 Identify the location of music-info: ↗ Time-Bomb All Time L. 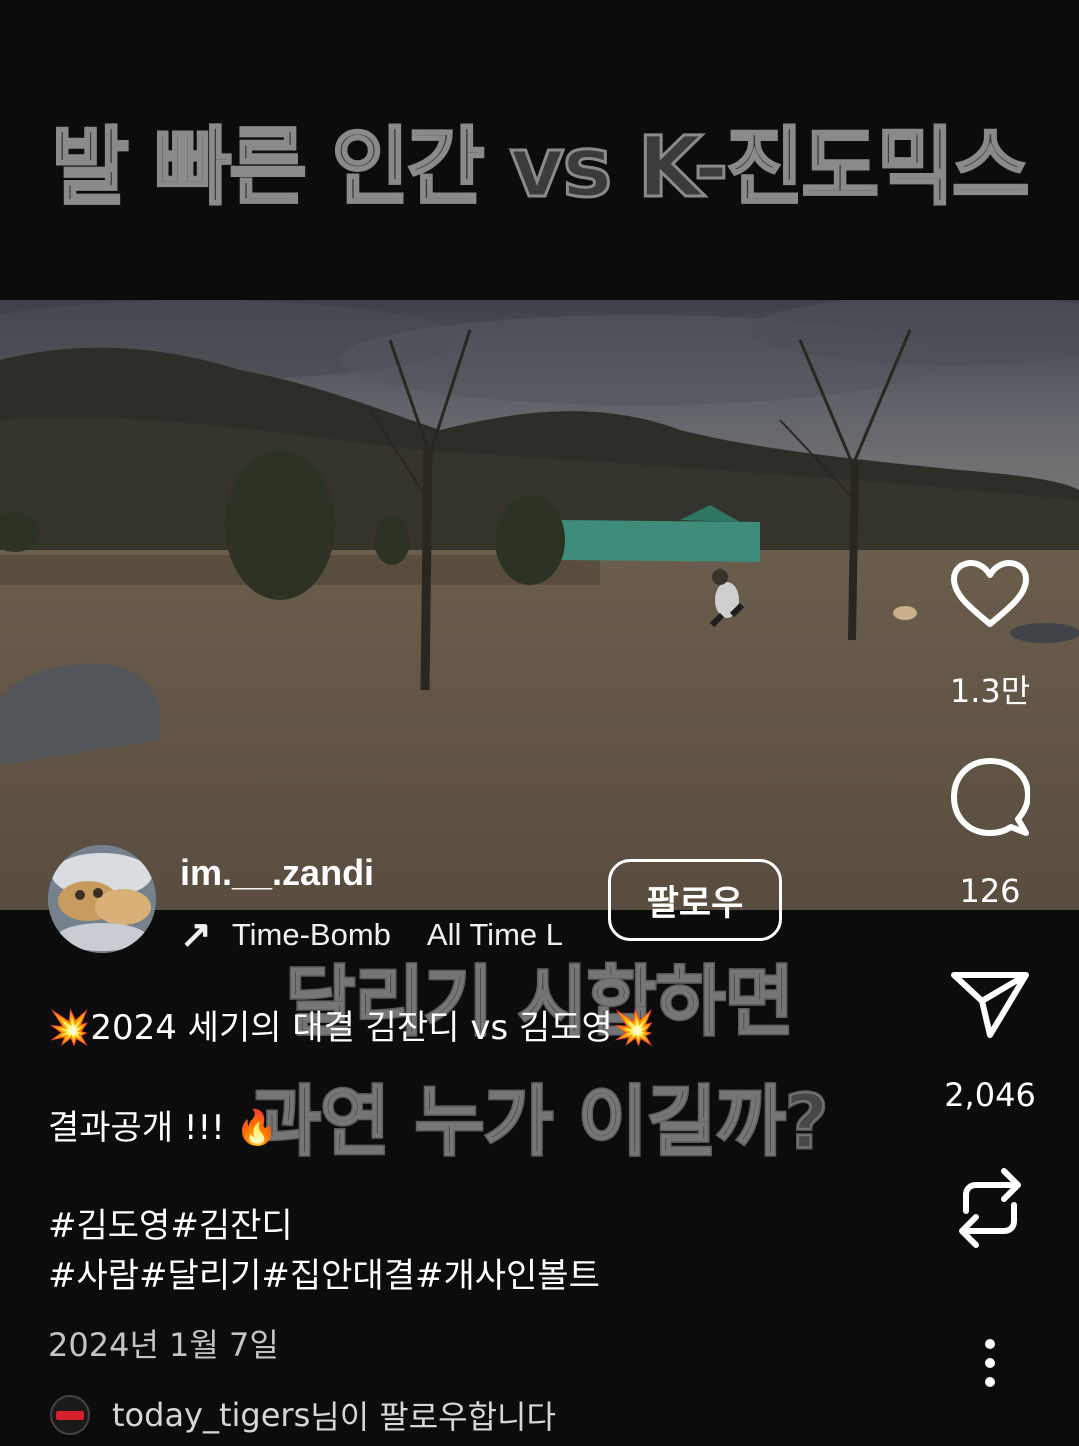
(380, 934).